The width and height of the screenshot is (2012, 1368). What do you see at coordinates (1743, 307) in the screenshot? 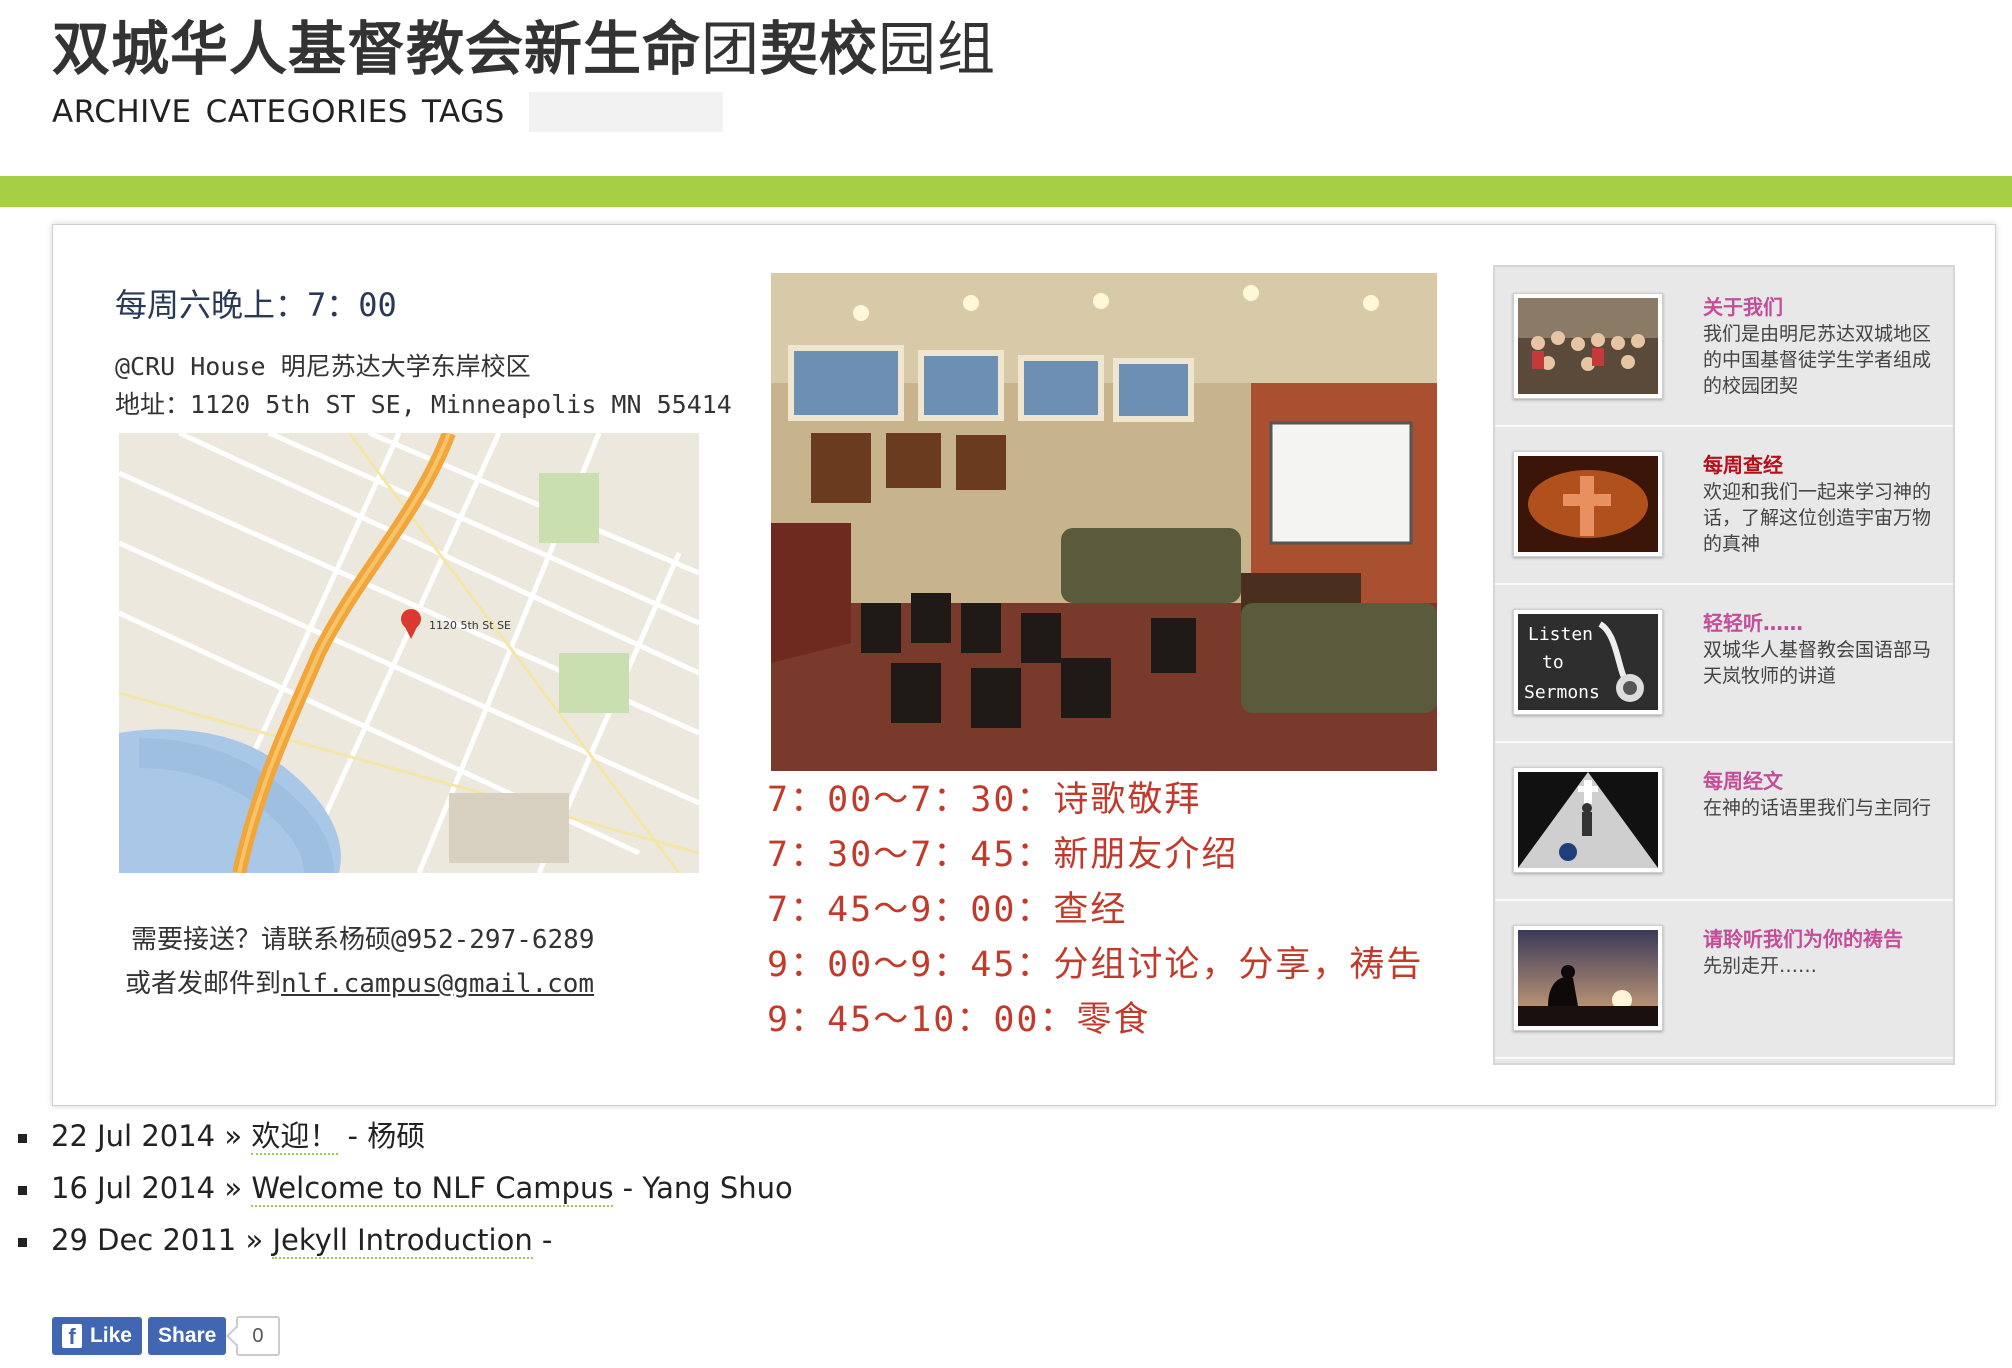
I see `sidebar-title: 关于我们` at bounding box center [1743, 307].